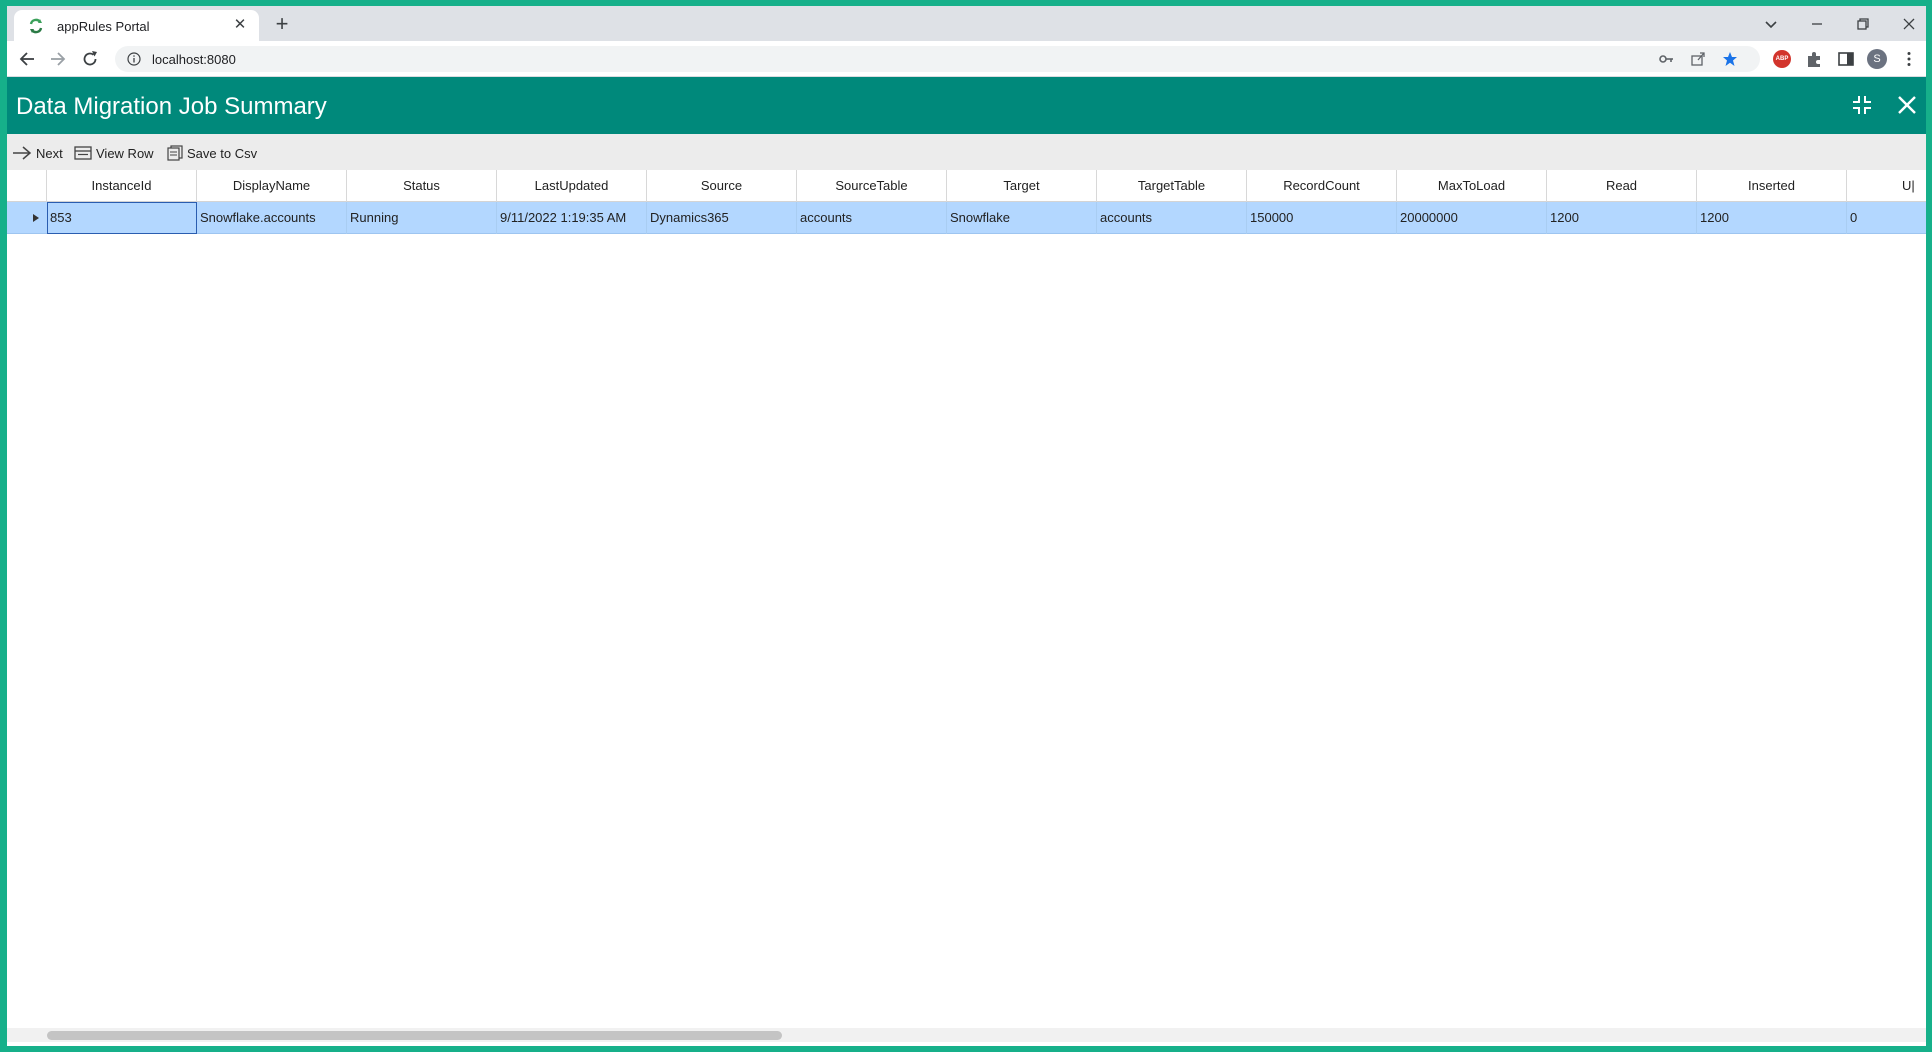  What do you see at coordinates (1782, 59) in the screenshot?
I see `adblock-extension-icon: ABP` at bounding box center [1782, 59].